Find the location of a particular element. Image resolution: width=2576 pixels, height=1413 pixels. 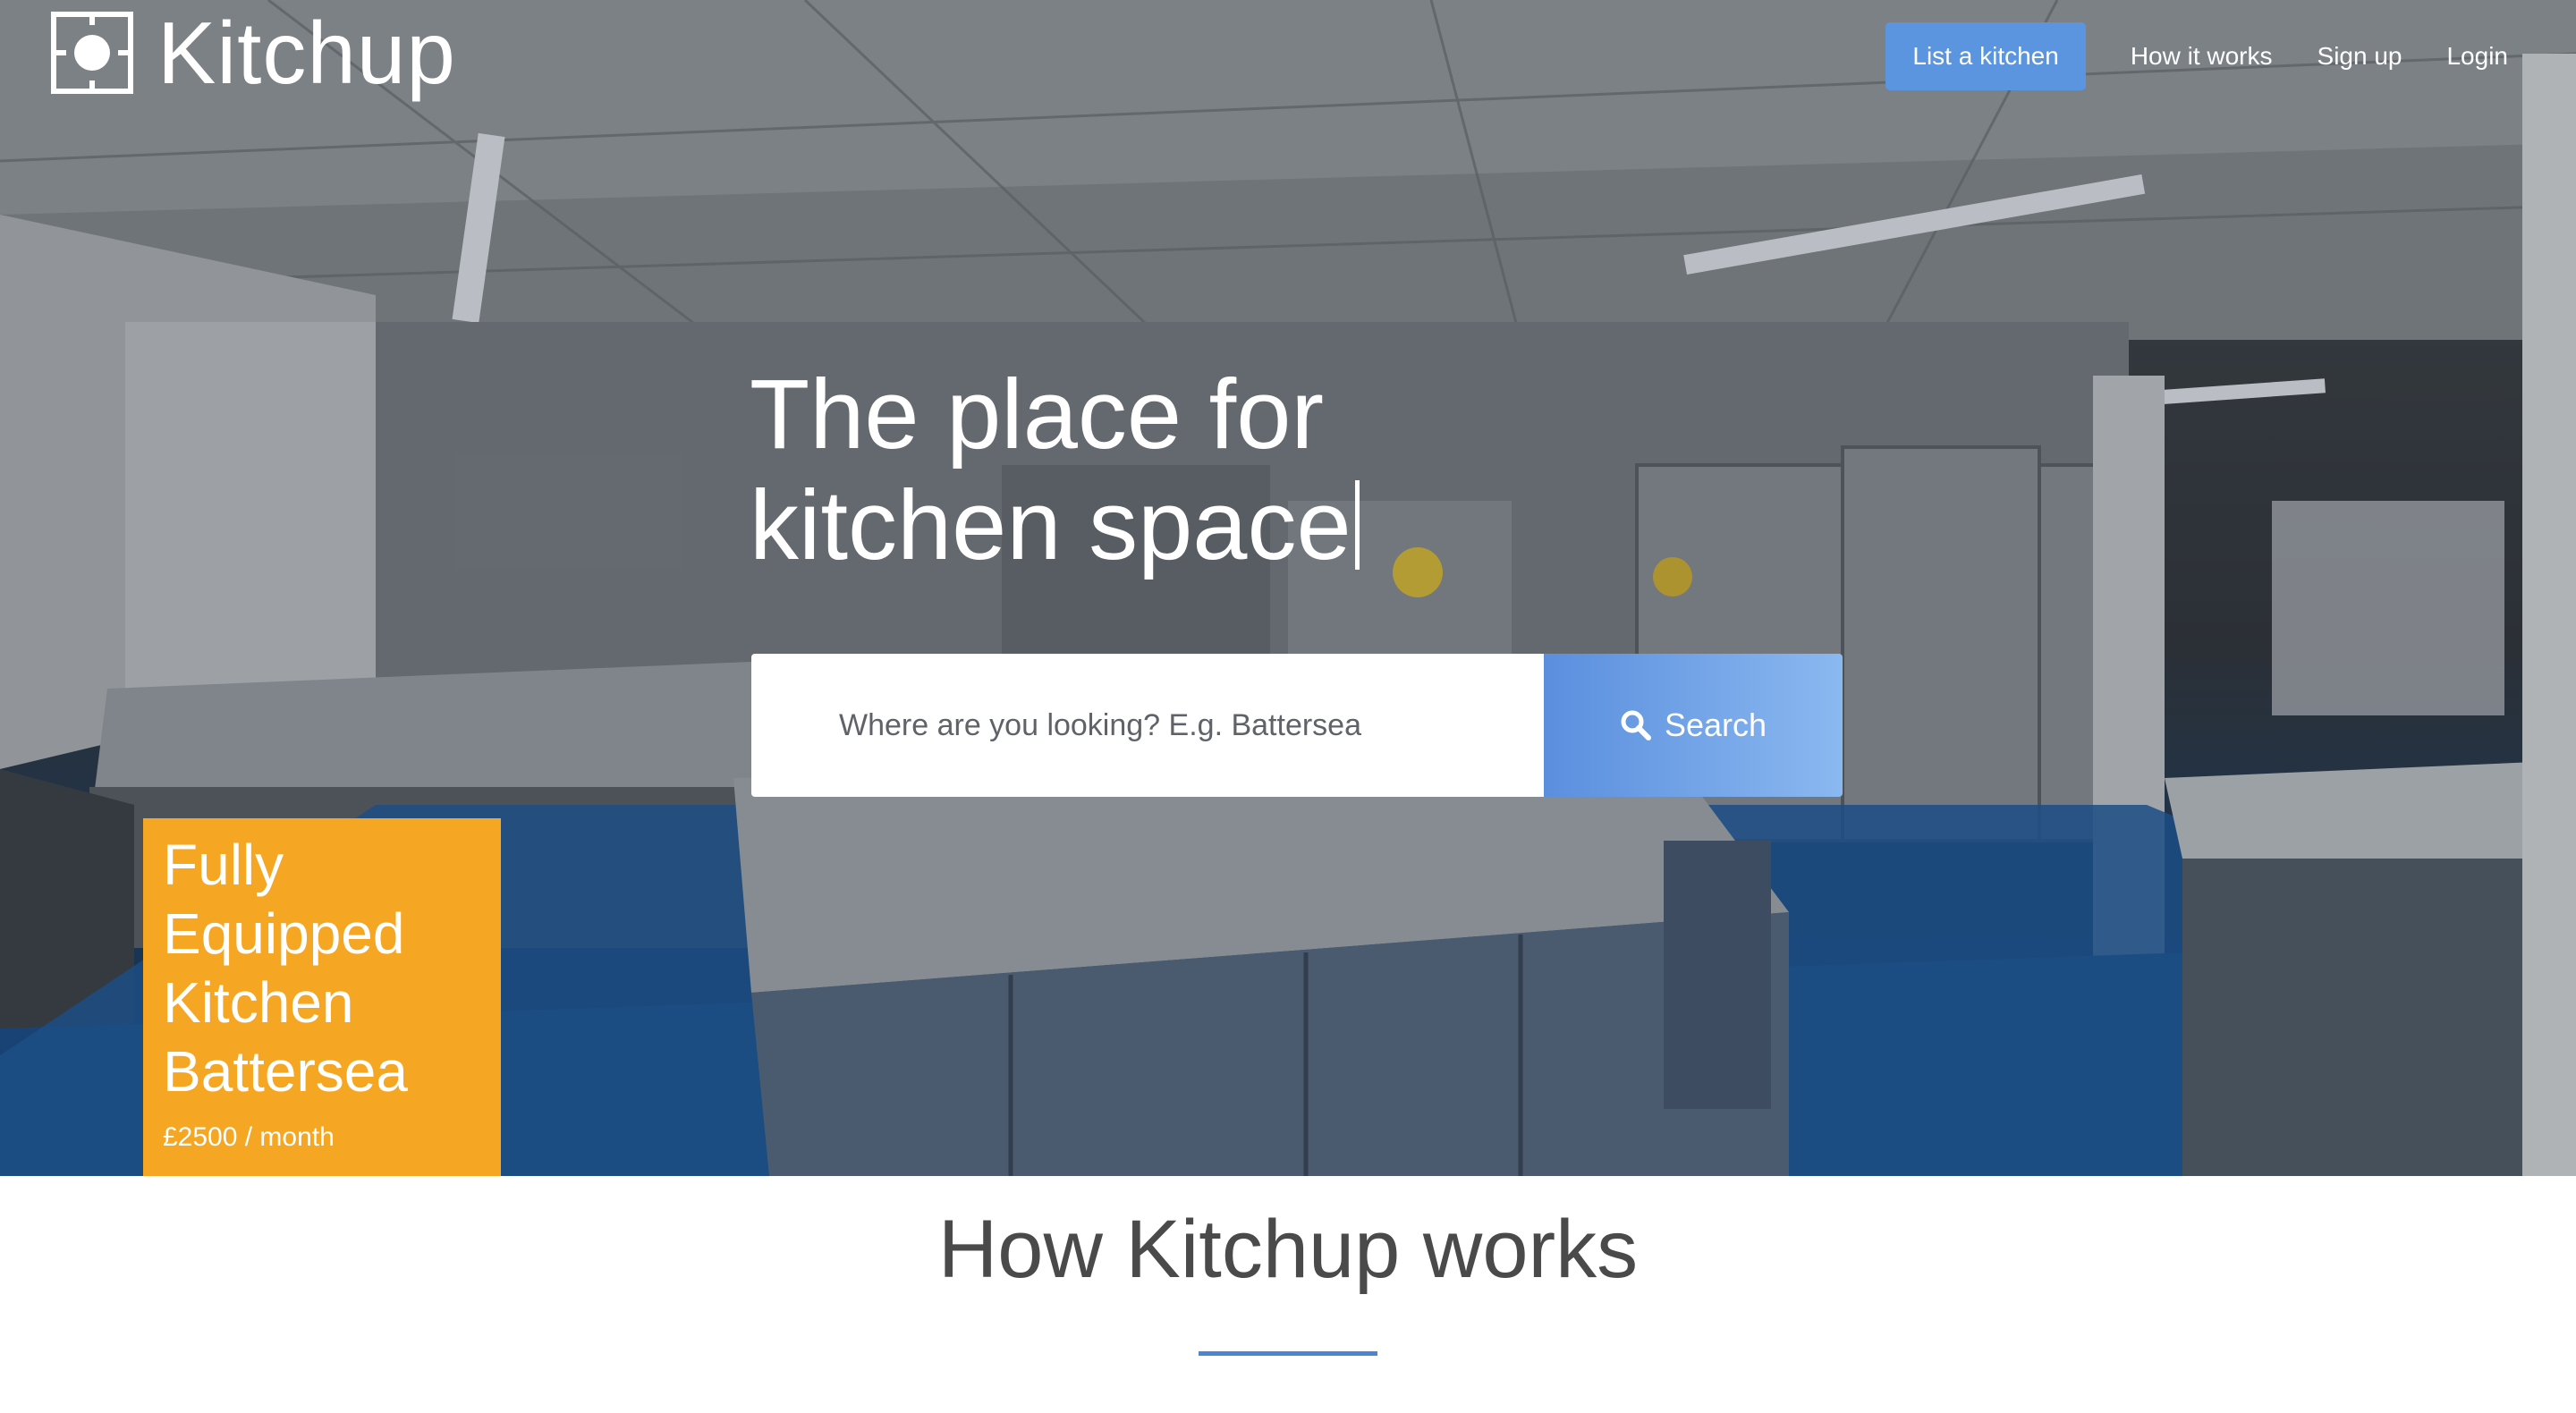

nav-sign-up: Sign up is located at coordinates (2360, 56).